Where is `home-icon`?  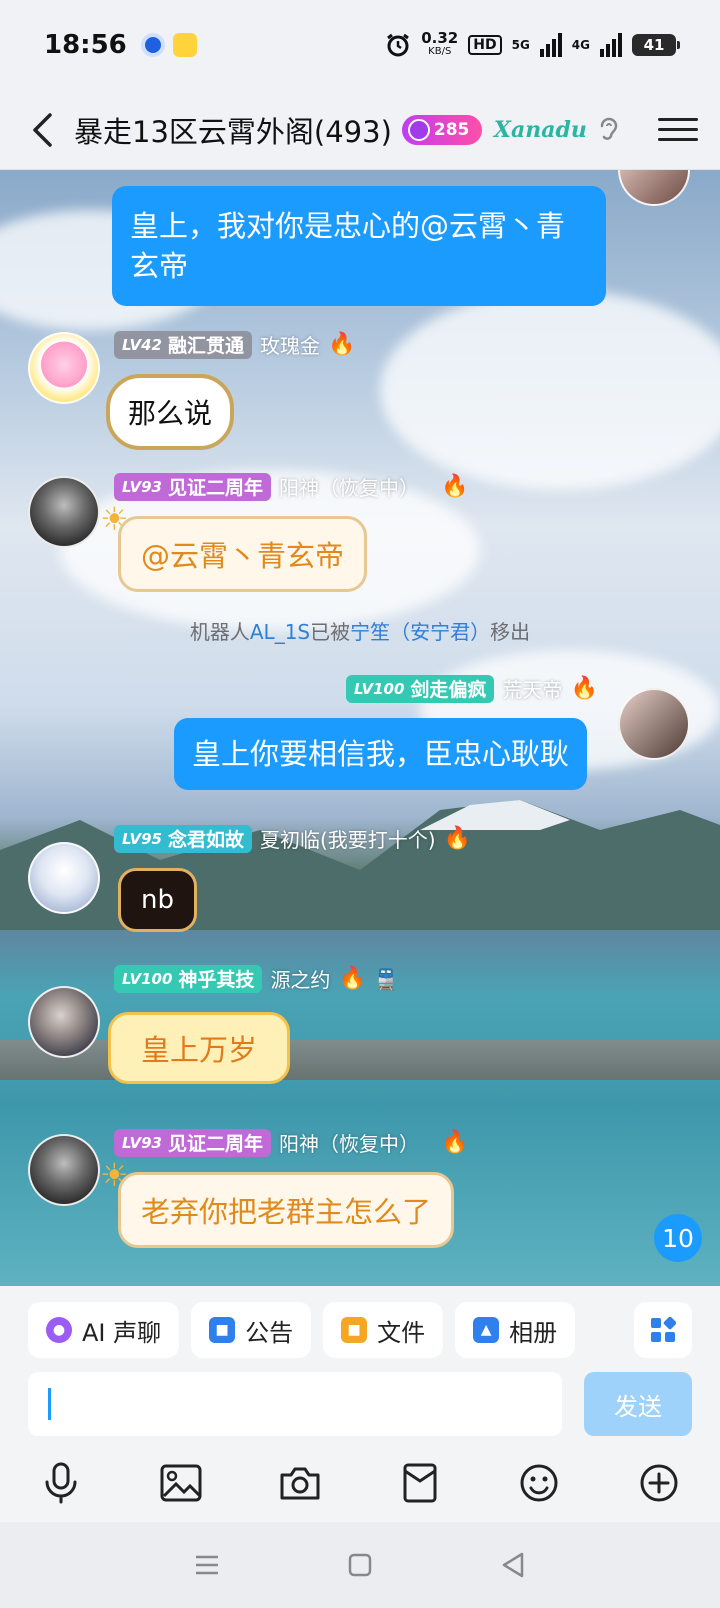
home-icon is located at coordinates (360, 1565).